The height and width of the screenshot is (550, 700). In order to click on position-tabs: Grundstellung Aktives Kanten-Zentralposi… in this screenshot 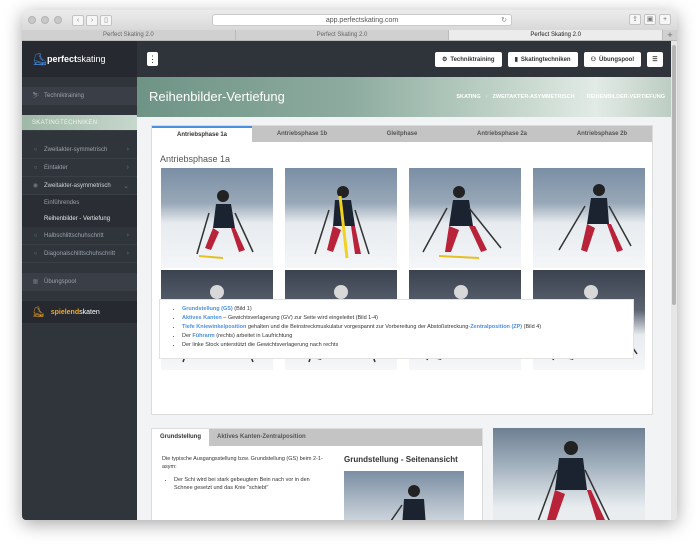, I will do `click(317, 437)`.